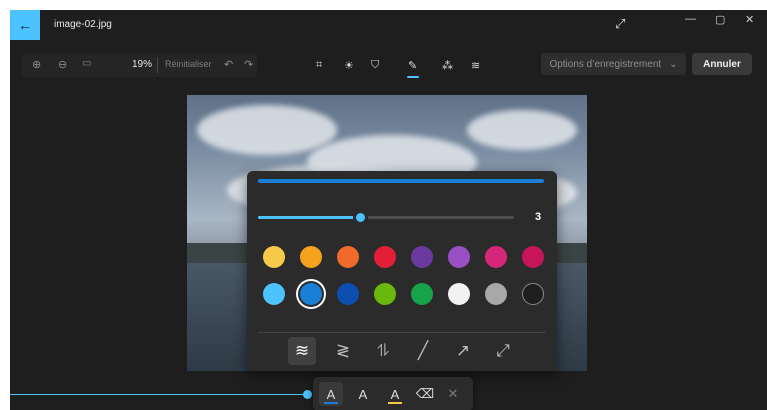 The height and width of the screenshot is (410, 767). Describe the element at coordinates (157, 65) in the screenshot. I see `toolbar-divider` at that location.